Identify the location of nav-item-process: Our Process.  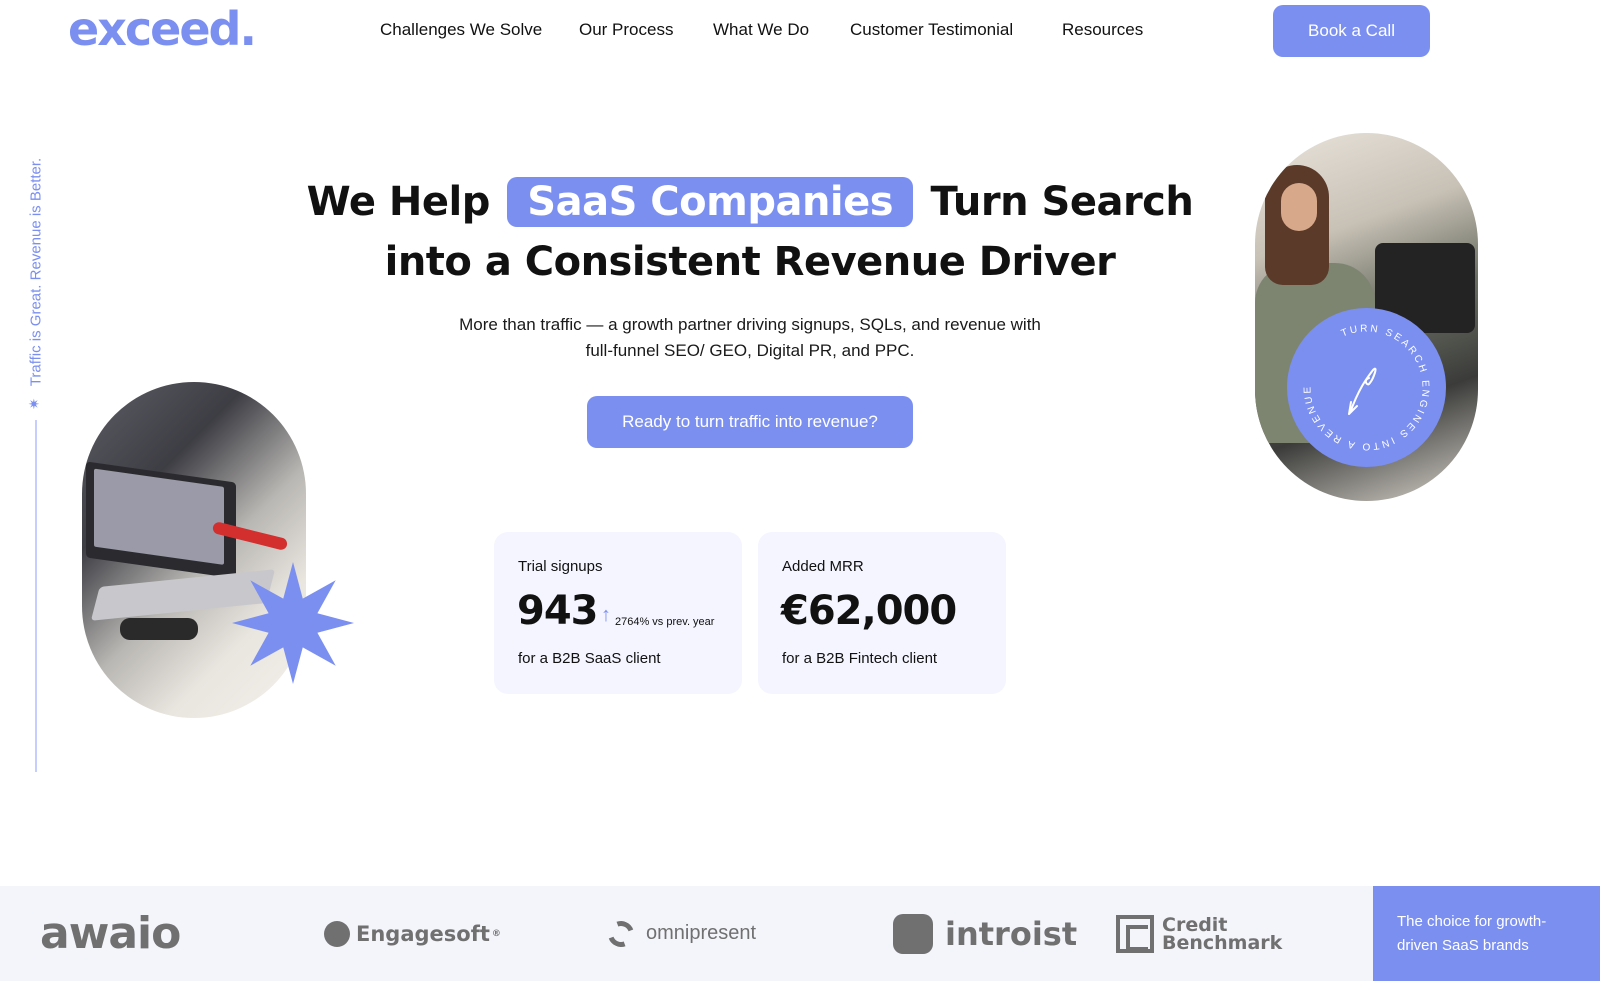
(626, 30).